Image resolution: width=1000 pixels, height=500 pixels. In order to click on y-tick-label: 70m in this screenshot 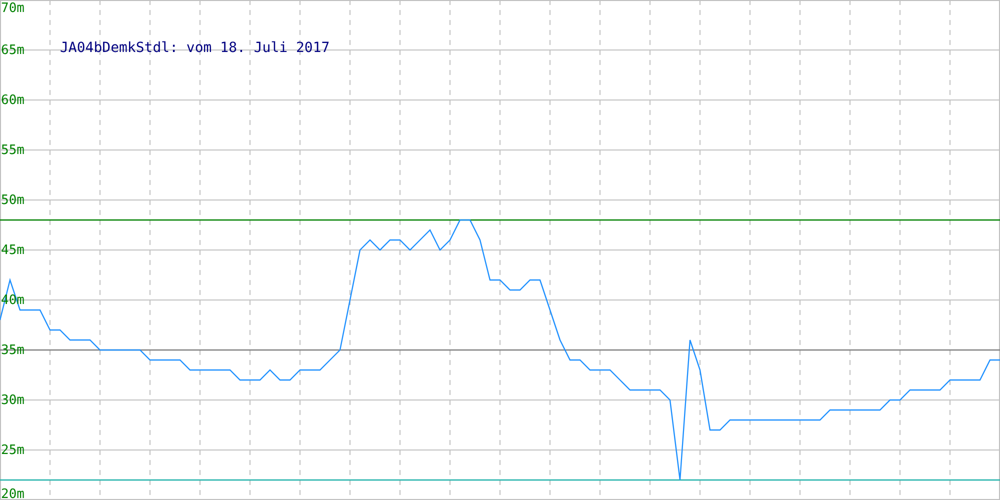, I will do `click(12, 8)`.